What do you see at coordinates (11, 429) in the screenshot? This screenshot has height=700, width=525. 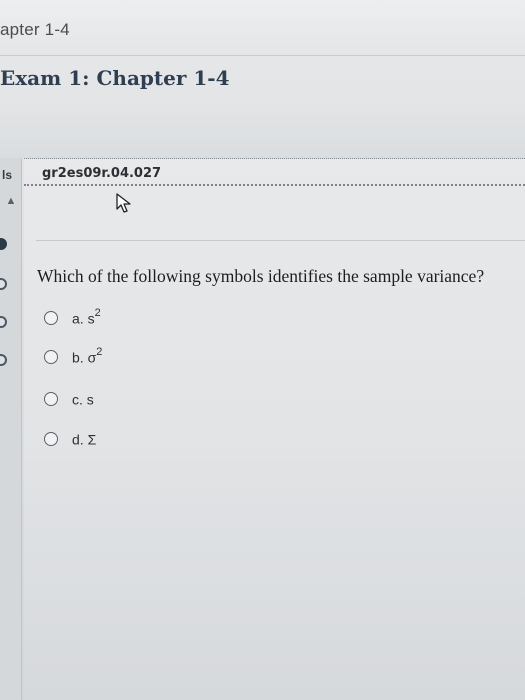 I see `question-nav-panel` at bounding box center [11, 429].